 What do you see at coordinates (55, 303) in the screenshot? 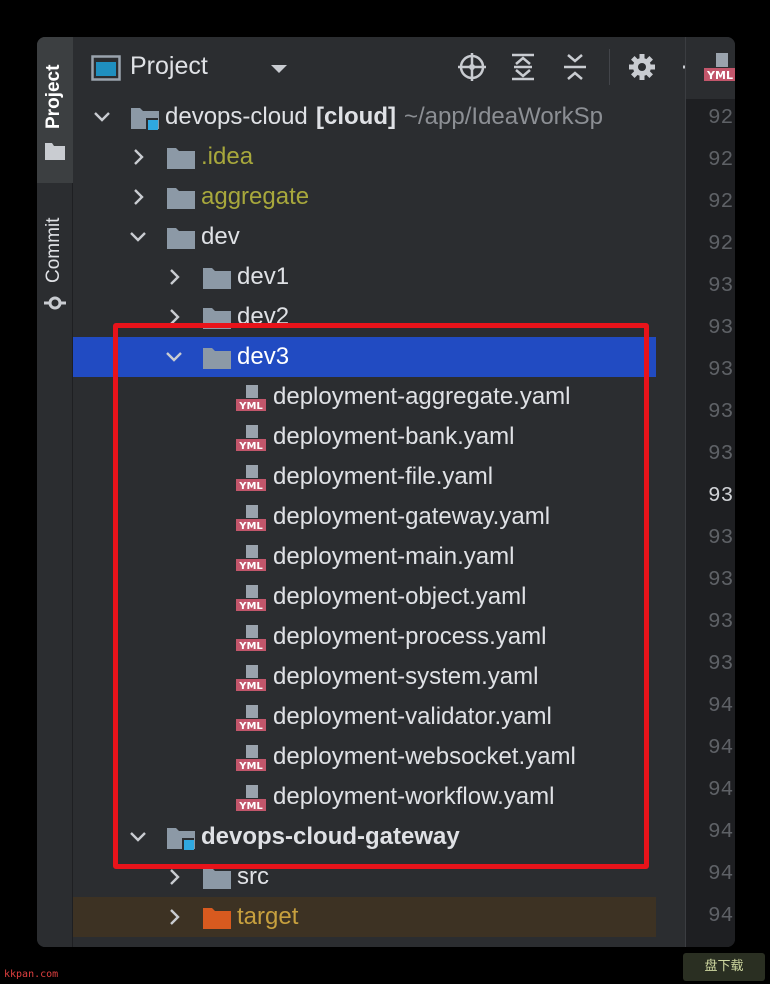
I see `commit-icon` at bounding box center [55, 303].